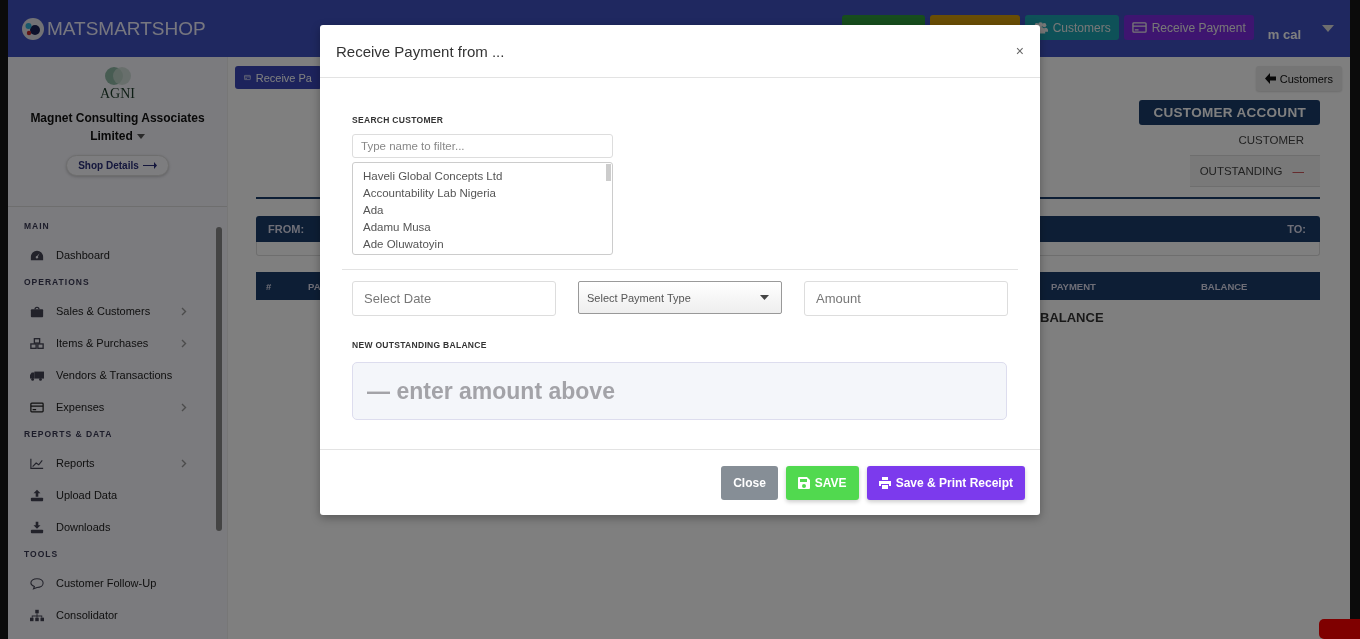 The width and height of the screenshot is (1360, 639). Describe the element at coordinates (487, 244) in the screenshot. I see `customer-option: Ade Oluwatoyin` at that location.